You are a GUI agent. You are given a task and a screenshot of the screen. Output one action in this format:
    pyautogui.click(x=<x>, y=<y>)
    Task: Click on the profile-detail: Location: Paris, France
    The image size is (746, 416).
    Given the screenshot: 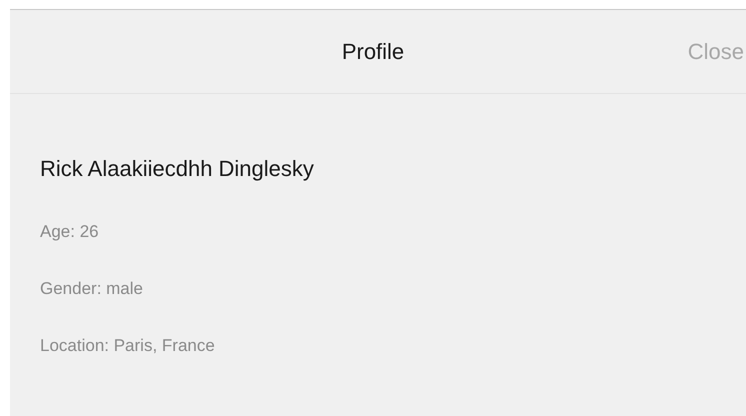 What is the action you would take?
    pyautogui.click(x=128, y=346)
    